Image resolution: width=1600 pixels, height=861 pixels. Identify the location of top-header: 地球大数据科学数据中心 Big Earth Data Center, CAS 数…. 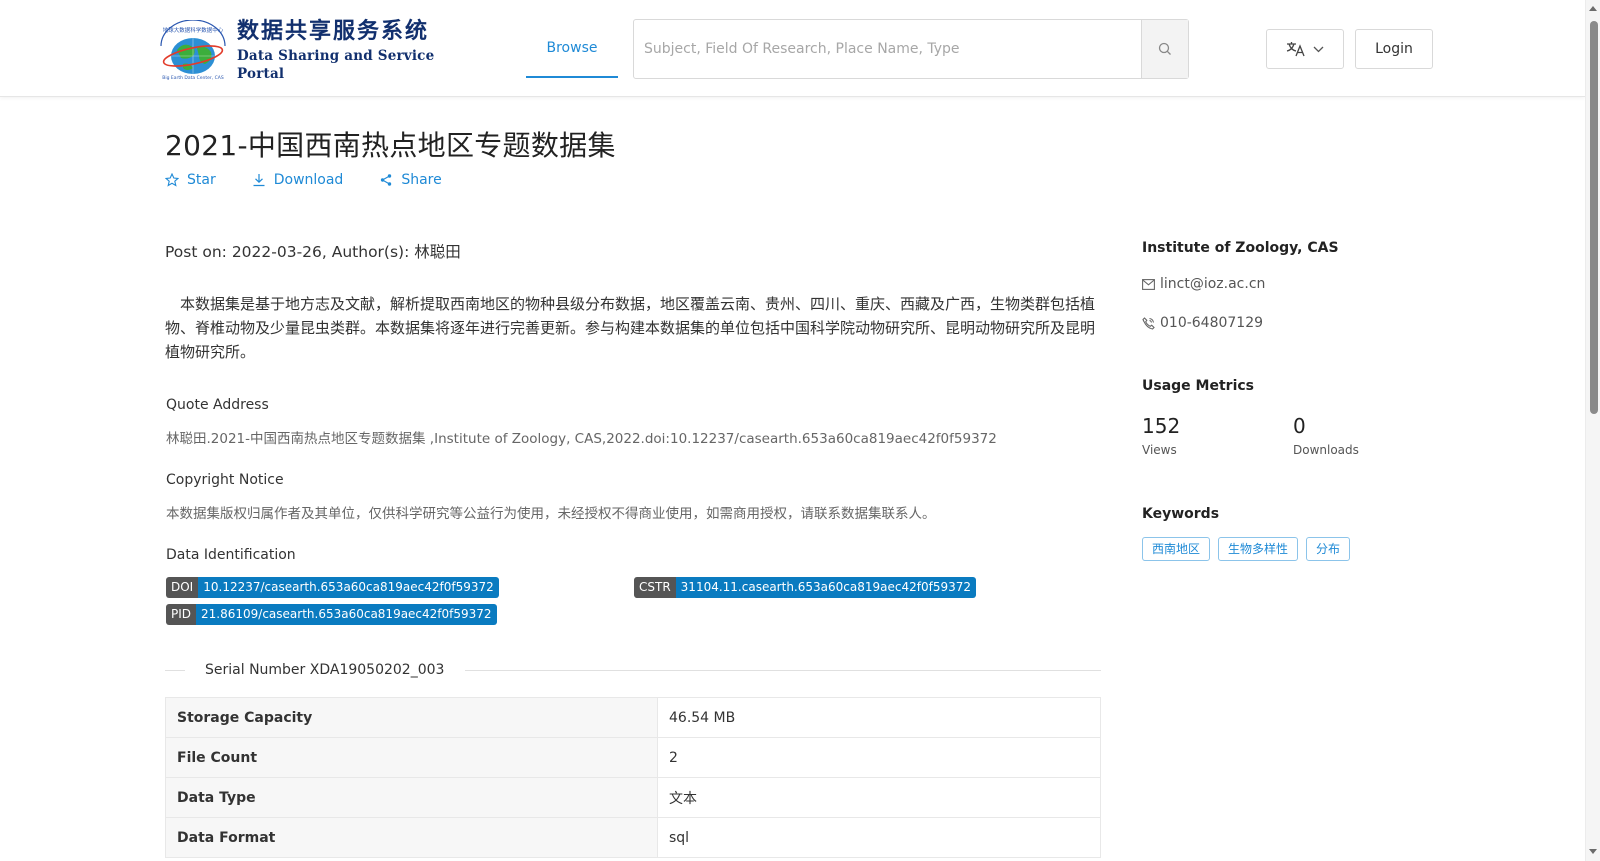
(792, 48).